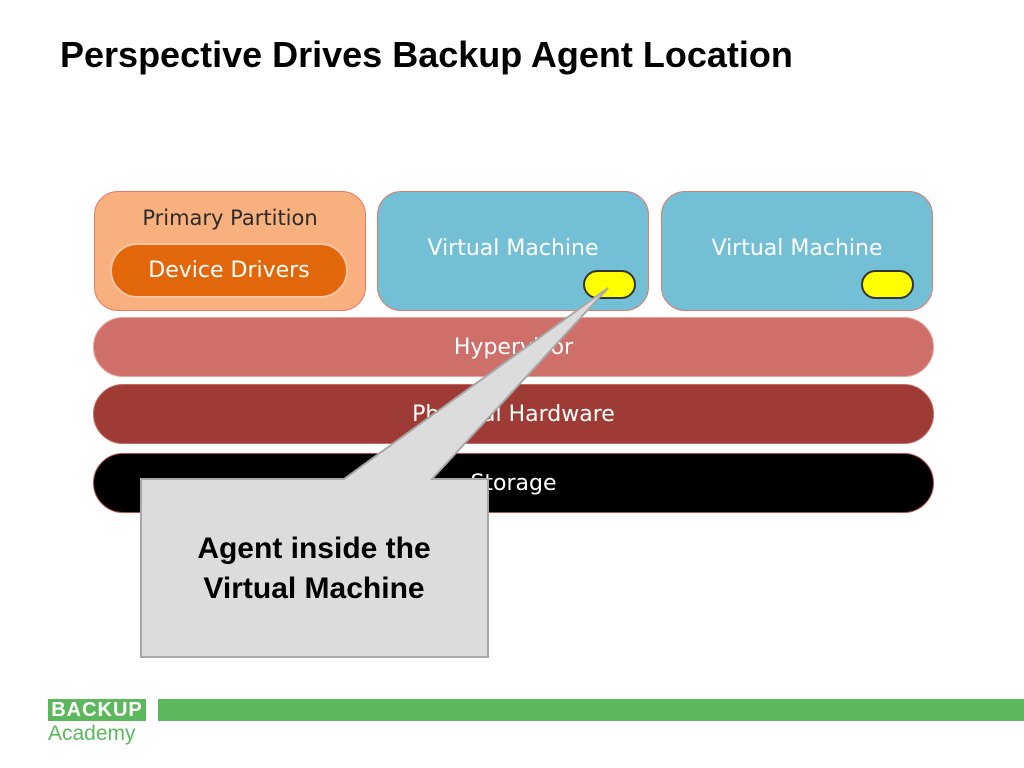 This screenshot has height=768, width=1024. What do you see at coordinates (591, 710) in the screenshot?
I see `footer-bar` at bounding box center [591, 710].